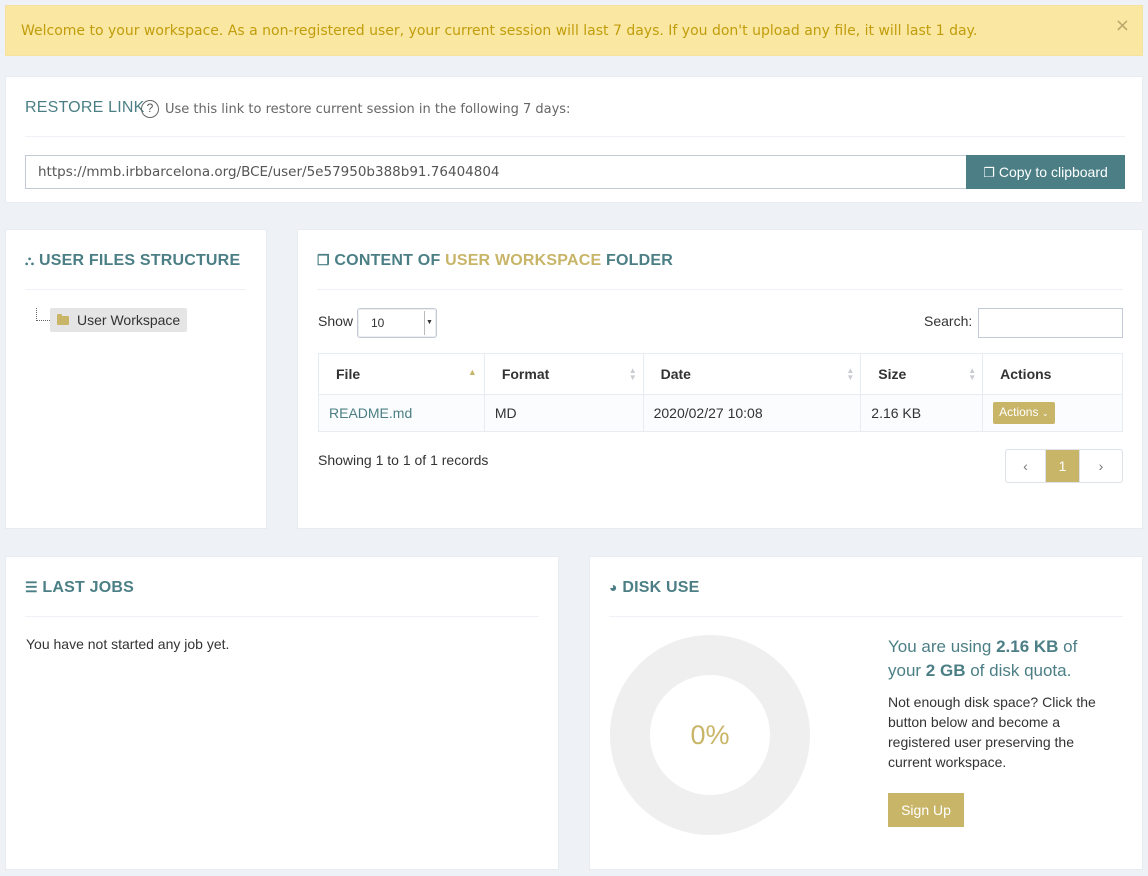  What do you see at coordinates (1052, 374) in the screenshot?
I see `column-actions: Actions` at bounding box center [1052, 374].